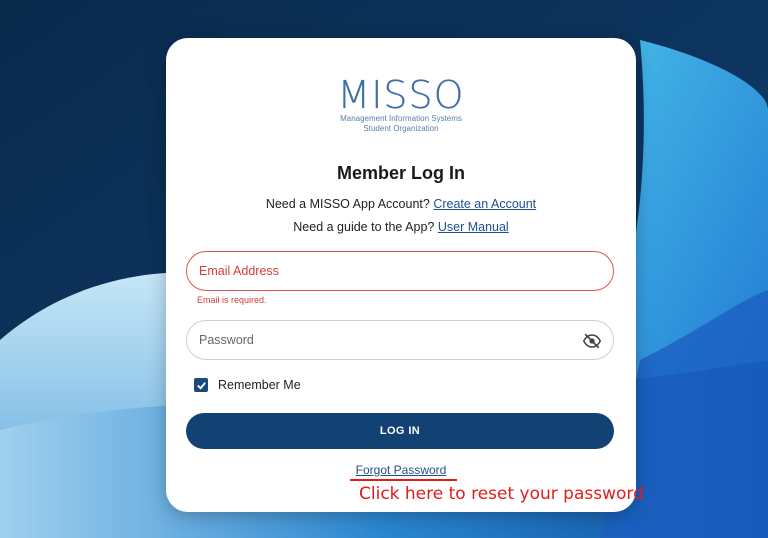 Image resolution: width=768 pixels, height=538 pixels. I want to click on user-manual-link: User Manual, so click(473, 227).